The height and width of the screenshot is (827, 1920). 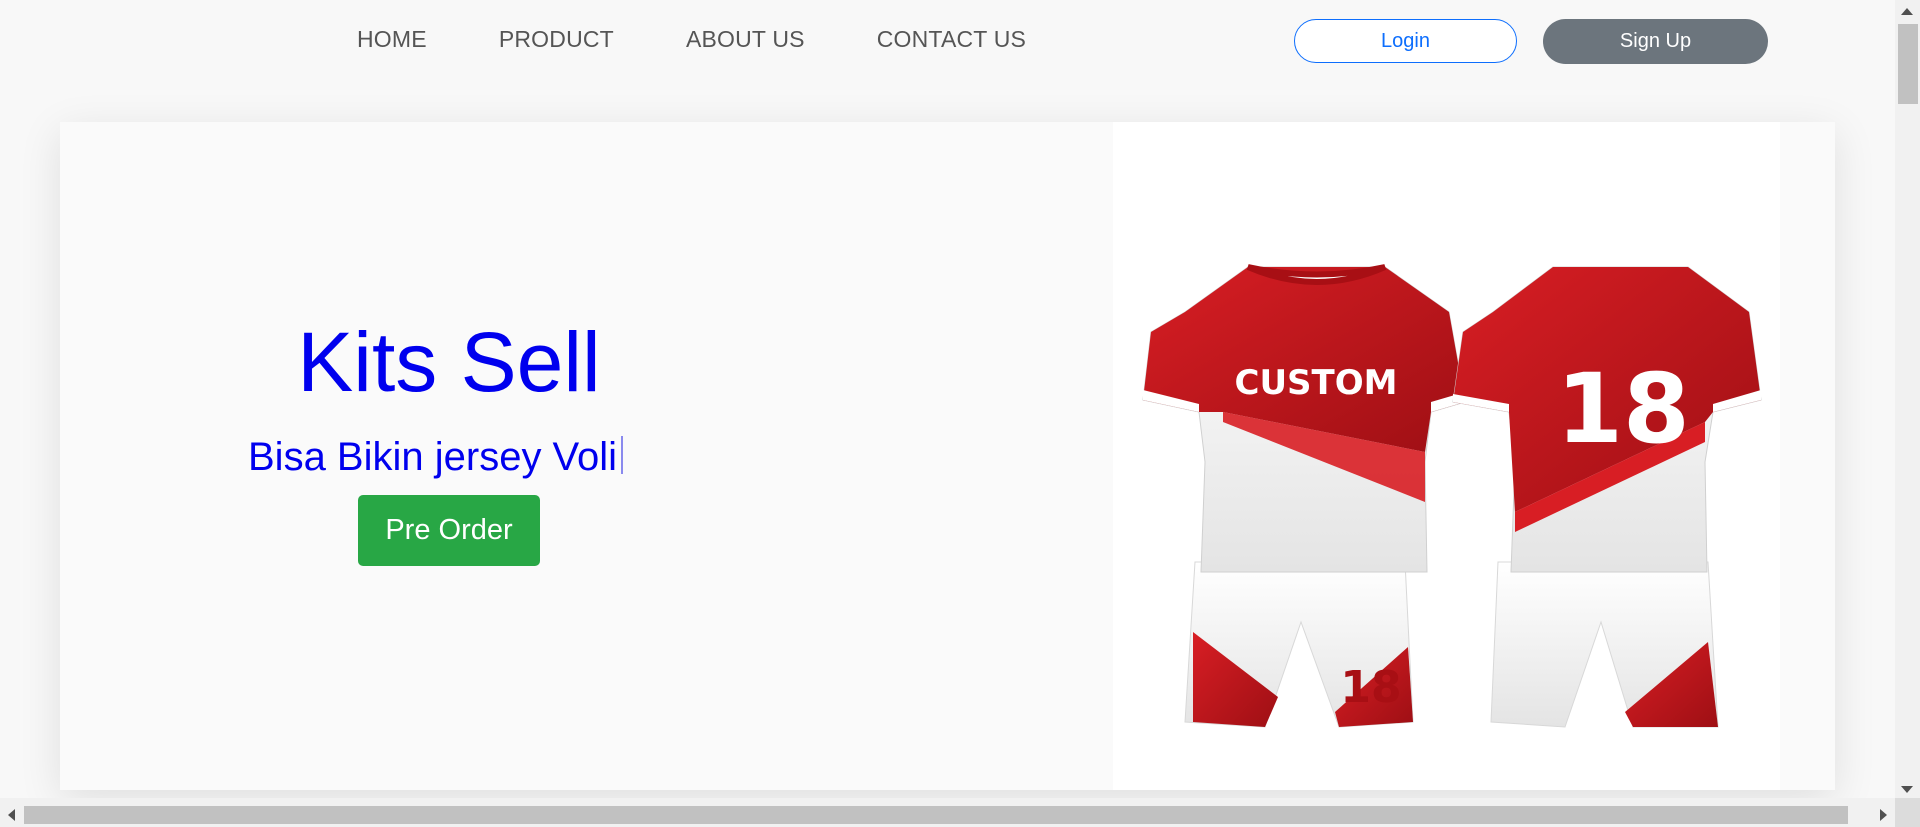 What do you see at coordinates (11, 815) in the screenshot?
I see `scroll-left-arrow-icon` at bounding box center [11, 815].